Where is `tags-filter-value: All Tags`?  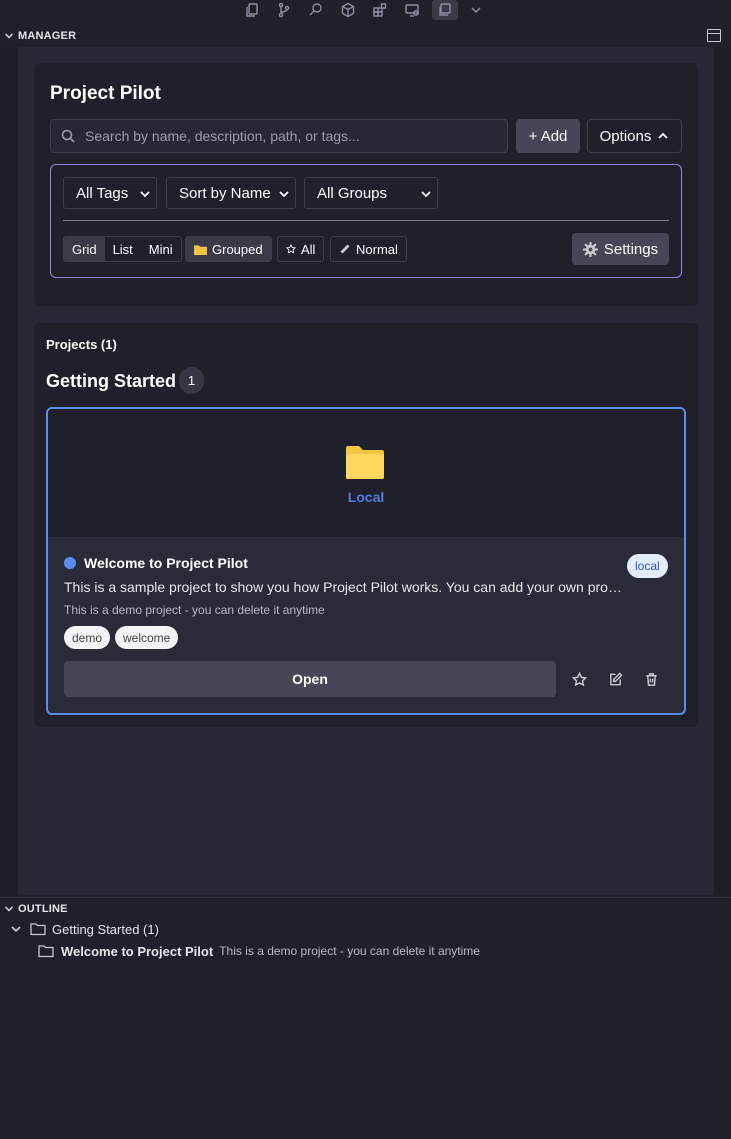 tags-filter-value: All Tags is located at coordinates (102, 193).